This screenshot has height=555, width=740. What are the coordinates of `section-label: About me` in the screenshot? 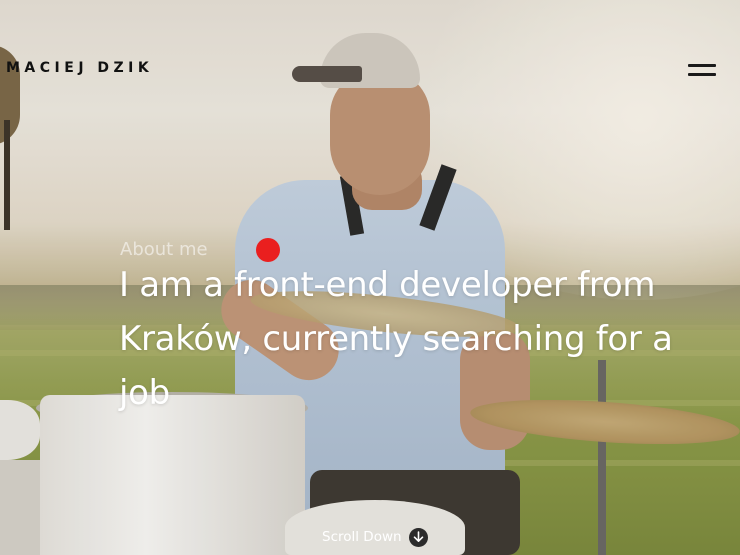 It's located at (164, 249).